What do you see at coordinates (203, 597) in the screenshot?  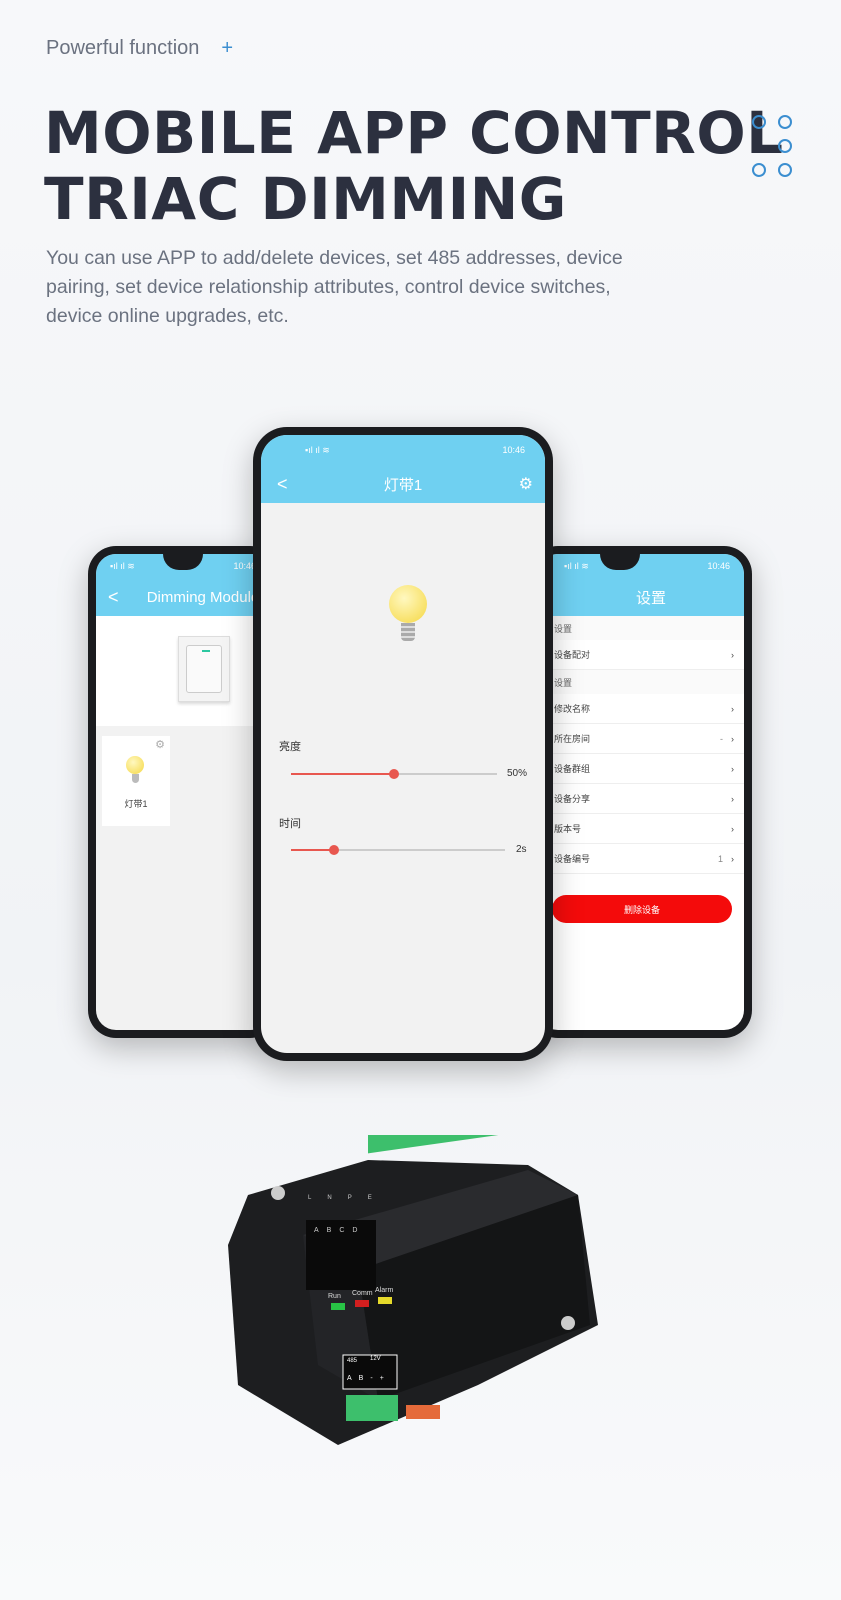 I see `screen-title: Dimming Module` at bounding box center [203, 597].